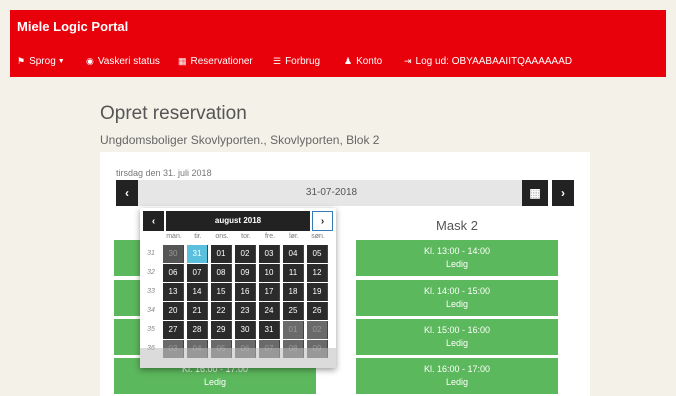  Describe the element at coordinates (173, 273) in the screenshot. I see `day-cell: 06` at that location.